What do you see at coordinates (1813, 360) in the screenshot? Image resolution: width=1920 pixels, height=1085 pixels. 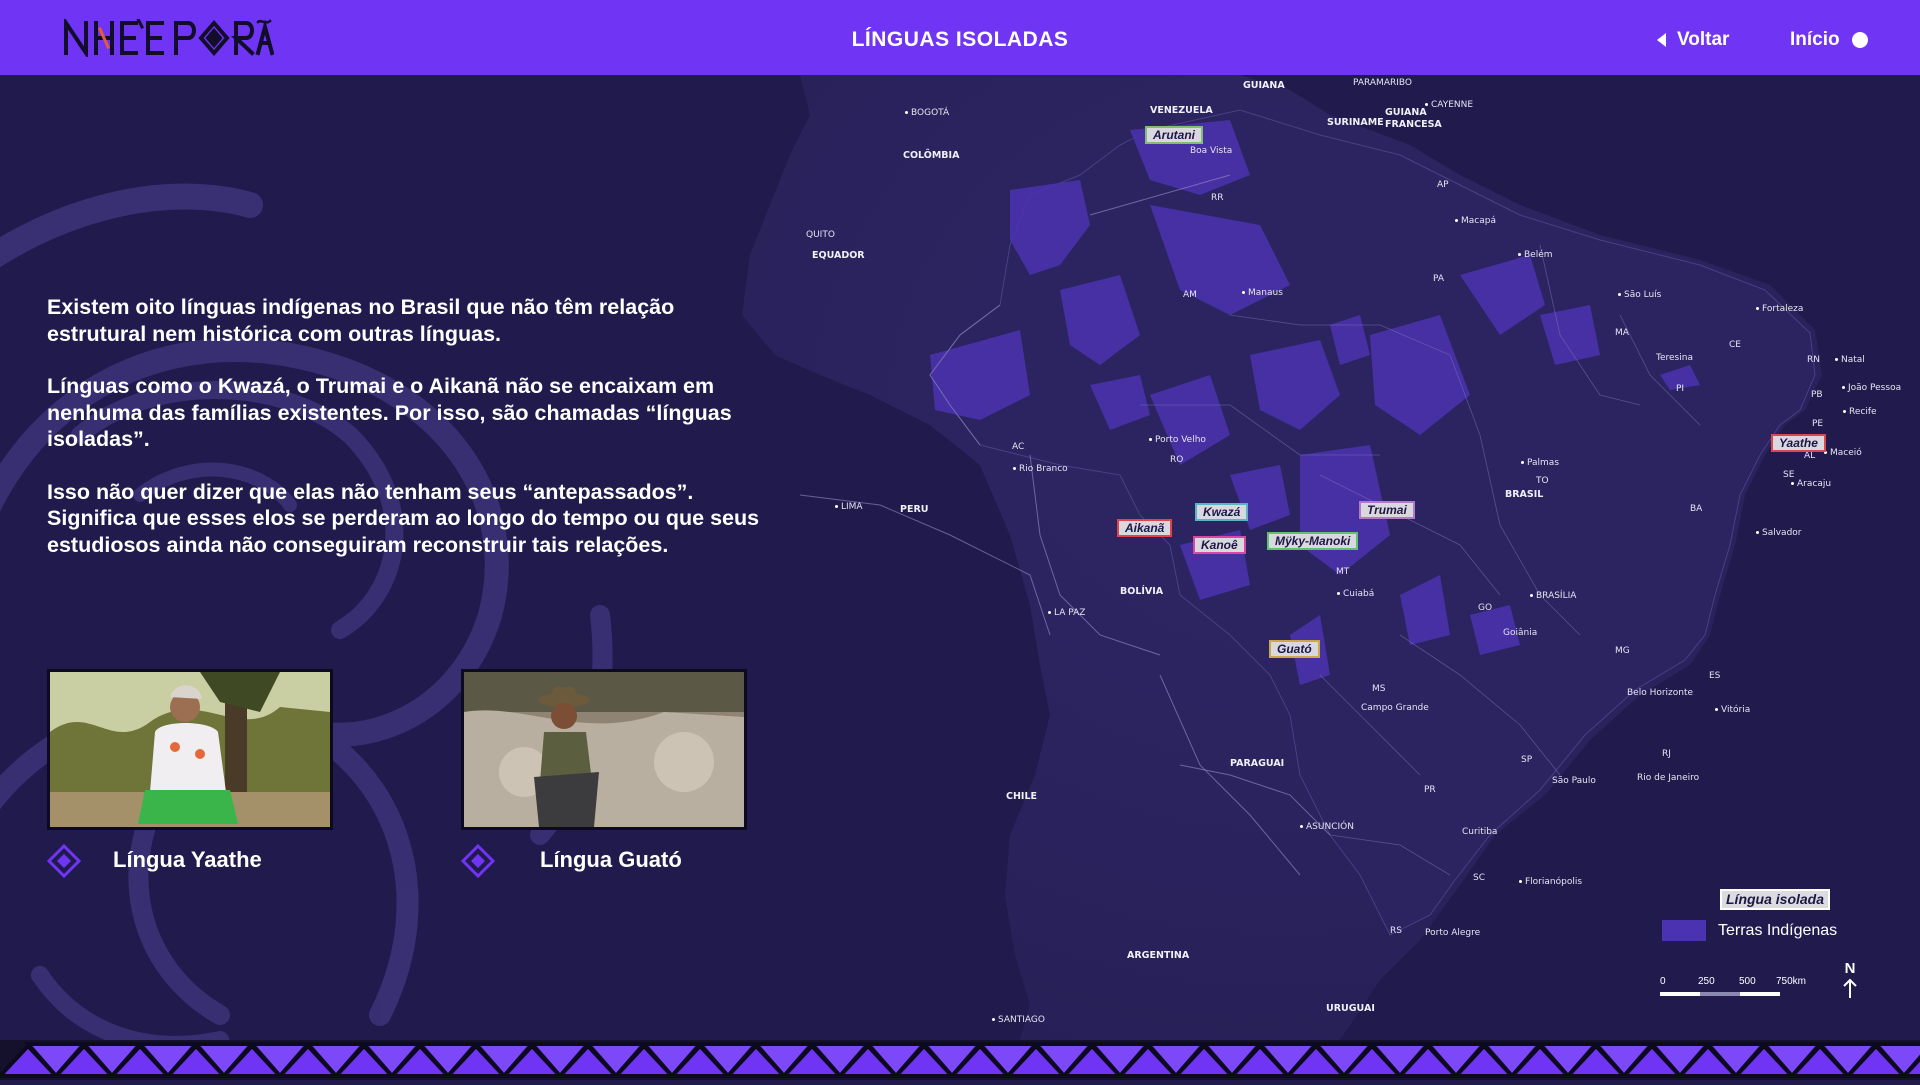 I see `state-rn: RN` at bounding box center [1813, 360].